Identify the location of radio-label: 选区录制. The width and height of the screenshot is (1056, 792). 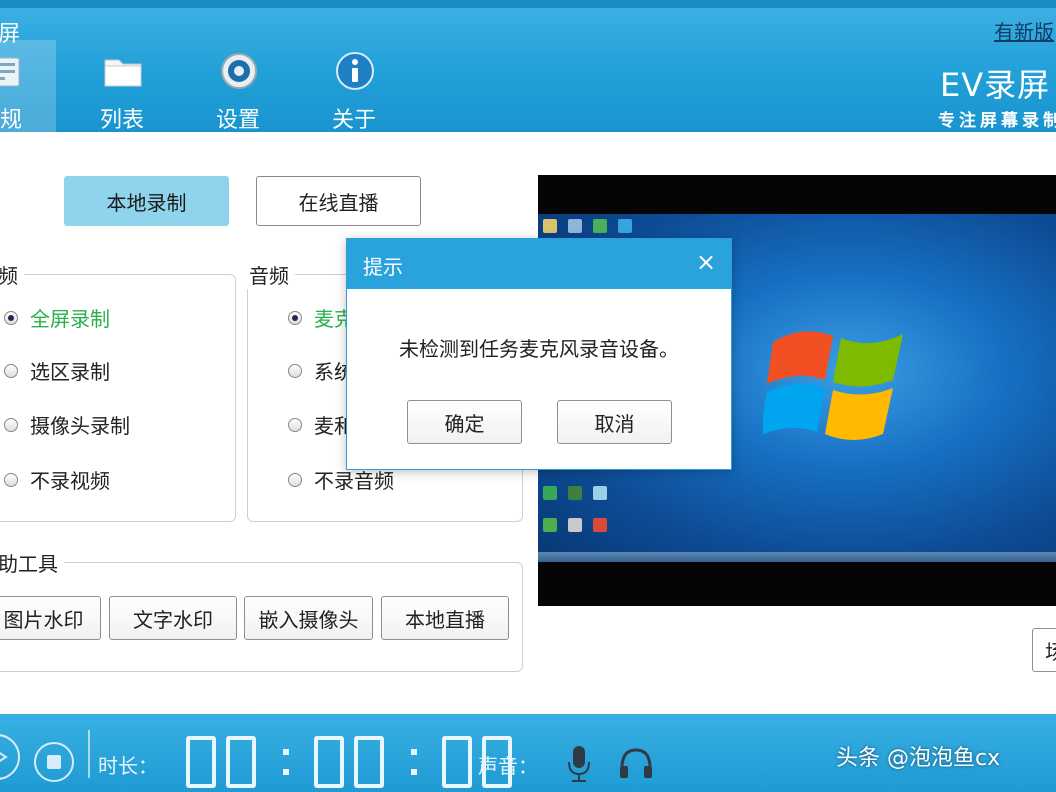
(70, 372).